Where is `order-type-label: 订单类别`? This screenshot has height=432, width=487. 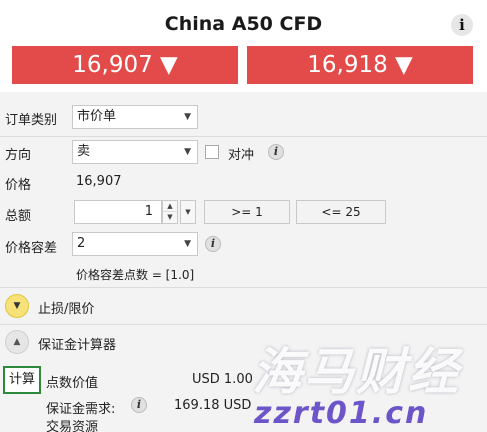 order-type-label: 订单类别 is located at coordinates (31, 120).